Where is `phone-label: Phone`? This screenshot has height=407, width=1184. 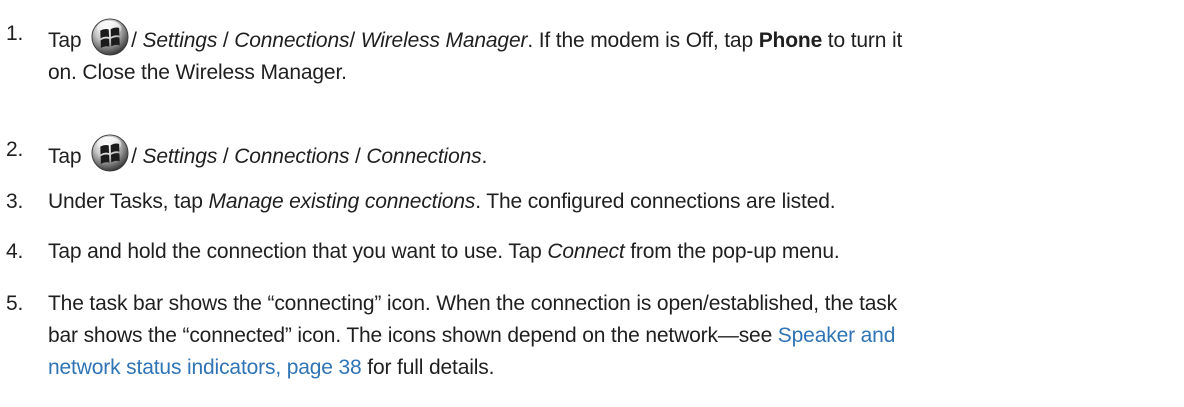 phone-label: Phone is located at coordinates (790, 40).